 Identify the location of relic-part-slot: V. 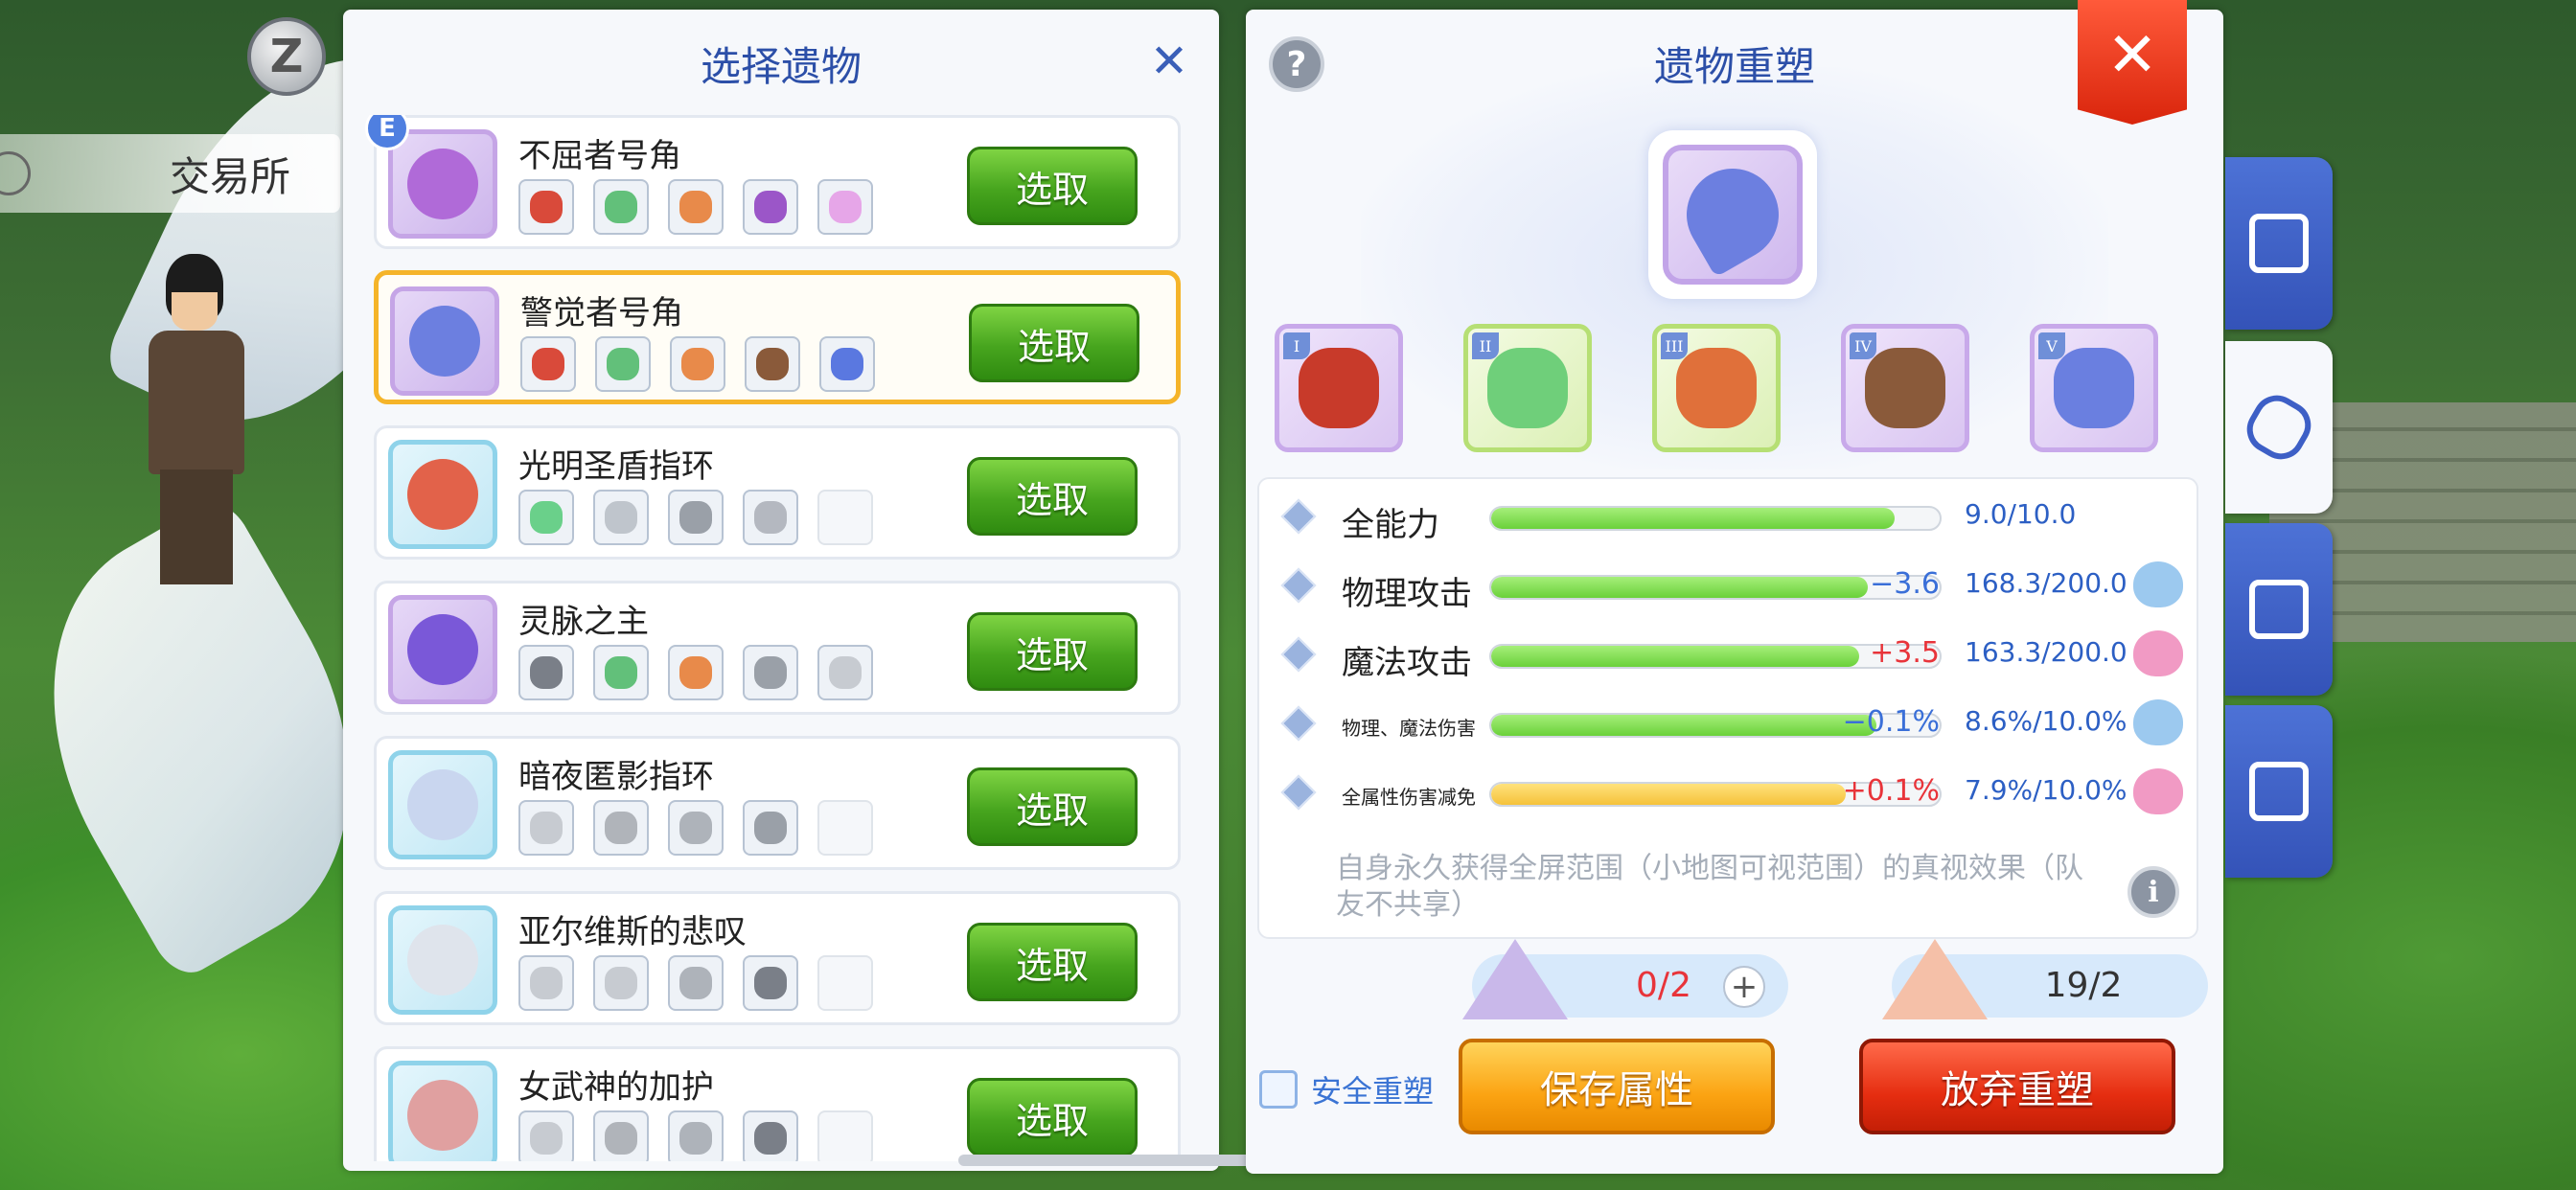
(2094, 388).